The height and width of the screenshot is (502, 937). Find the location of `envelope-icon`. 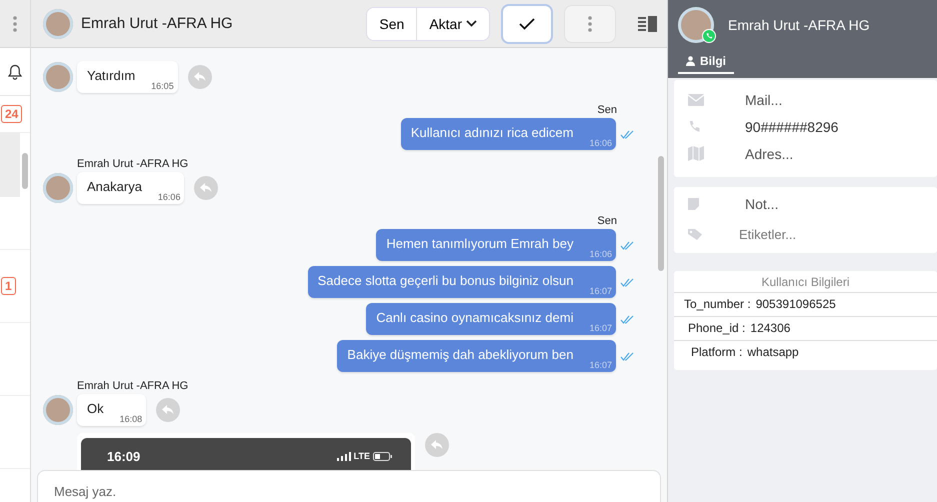

envelope-icon is located at coordinates (696, 100).